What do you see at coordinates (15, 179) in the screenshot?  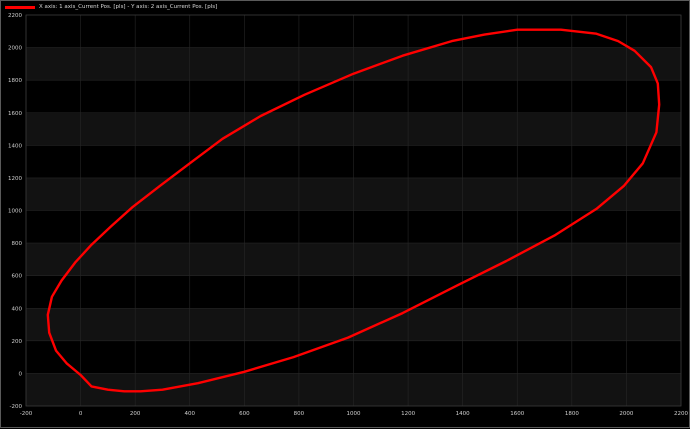 I see `y-tick-label: 1200` at bounding box center [15, 179].